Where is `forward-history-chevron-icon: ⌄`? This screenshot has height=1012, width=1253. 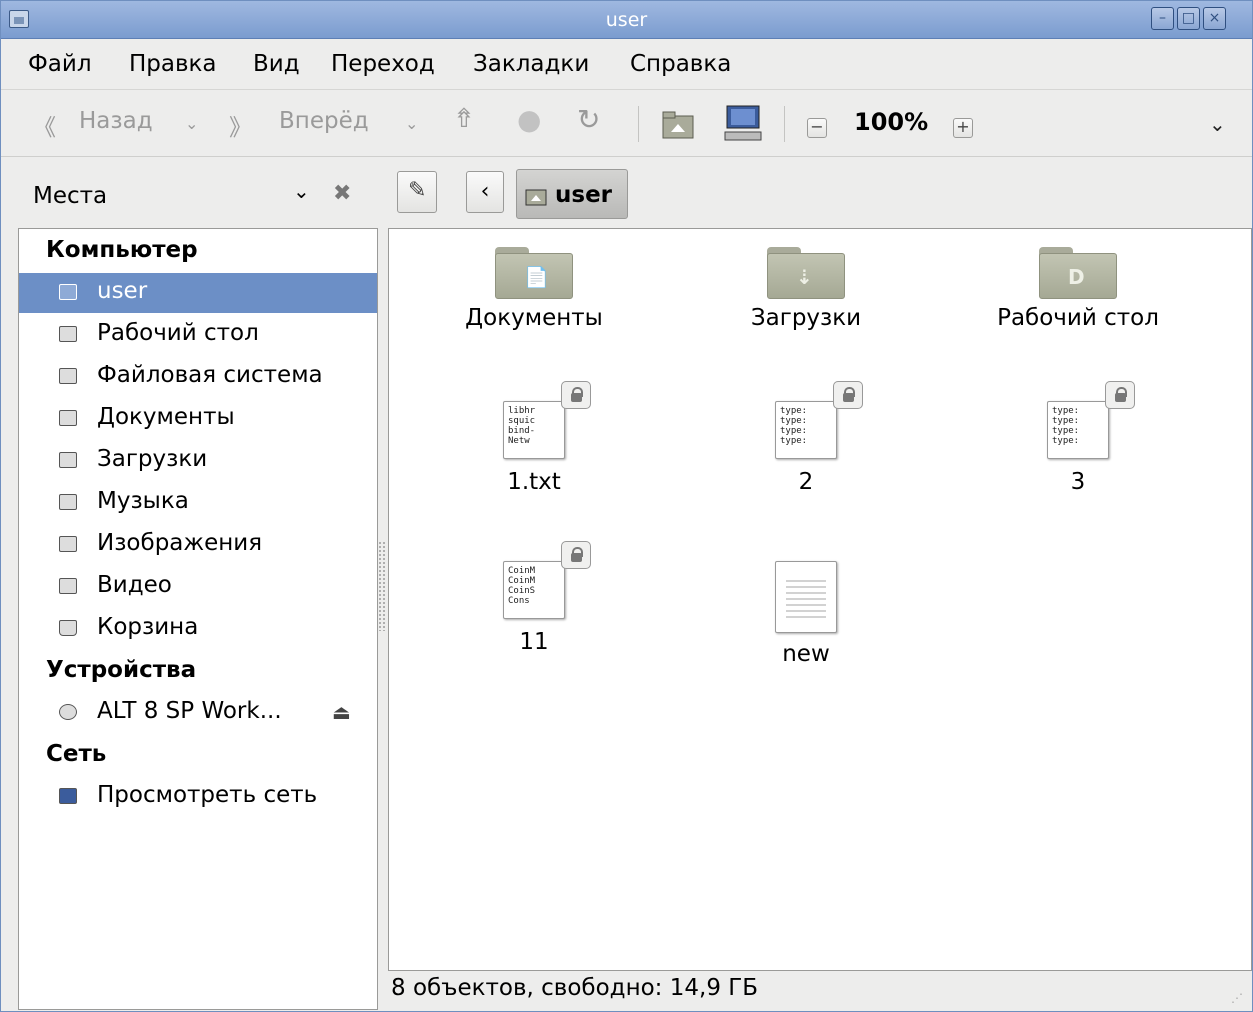 forward-history-chevron-icon: ⌄ is located at coordinates (411, 123).